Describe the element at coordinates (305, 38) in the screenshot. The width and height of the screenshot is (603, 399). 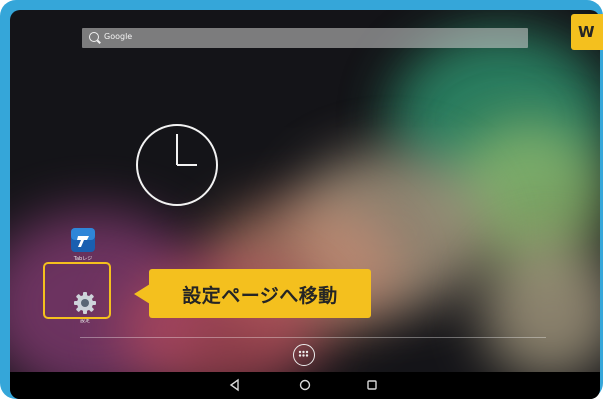
I see `search-bar: Google` at that location.